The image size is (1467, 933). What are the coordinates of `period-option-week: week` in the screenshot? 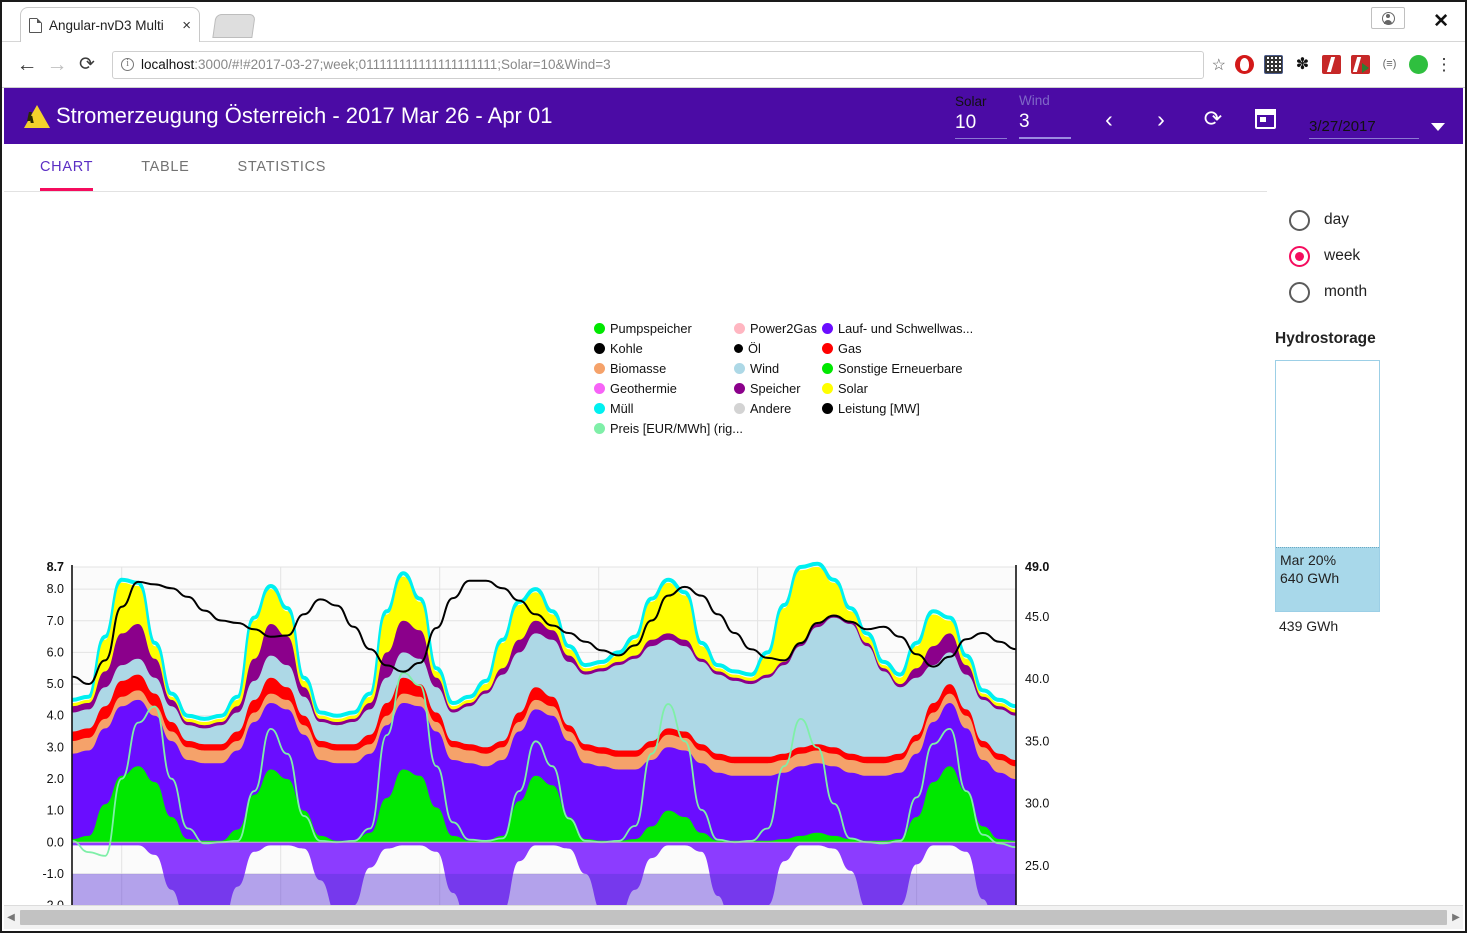 It's located at (1358, 256).